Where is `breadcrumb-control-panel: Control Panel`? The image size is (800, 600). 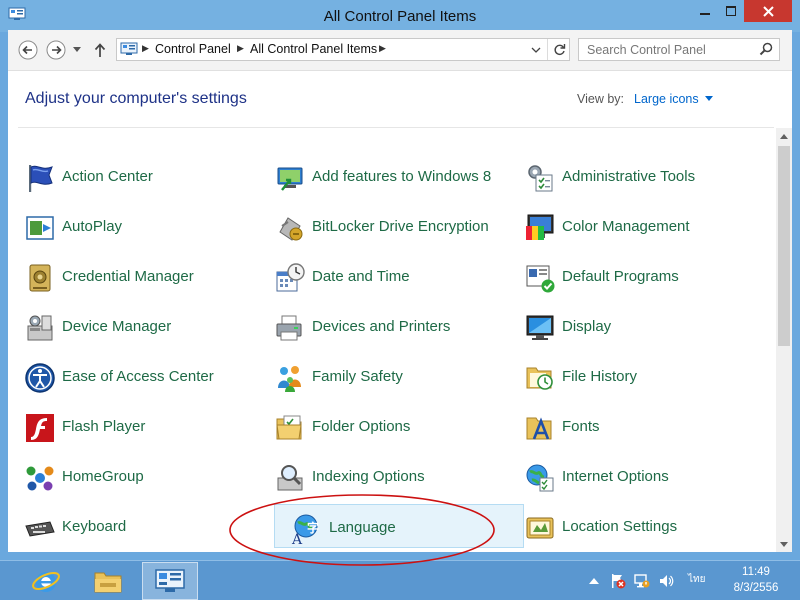
breadcrumb-control-panel: Control Panel is located at coordinates (193, 49).